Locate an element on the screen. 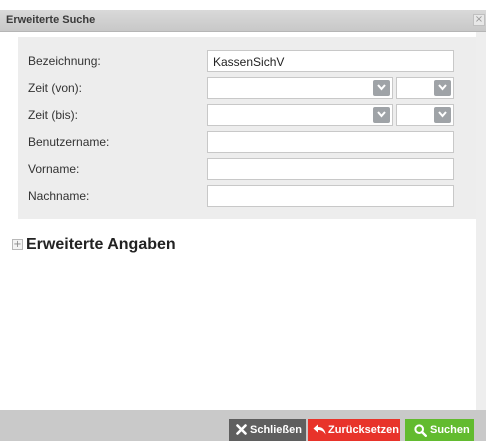  schliessen-button: Schließen is located at coordinates (267, 430).